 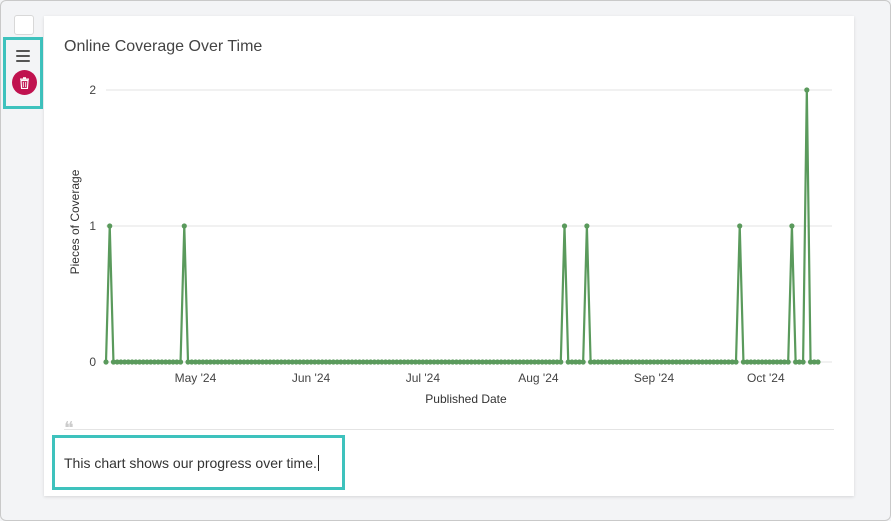 What do you see at coordinates (538, 378) in the screenshot?
I see `x-tick-label: Aug '24` at bounding box center [538, 378].